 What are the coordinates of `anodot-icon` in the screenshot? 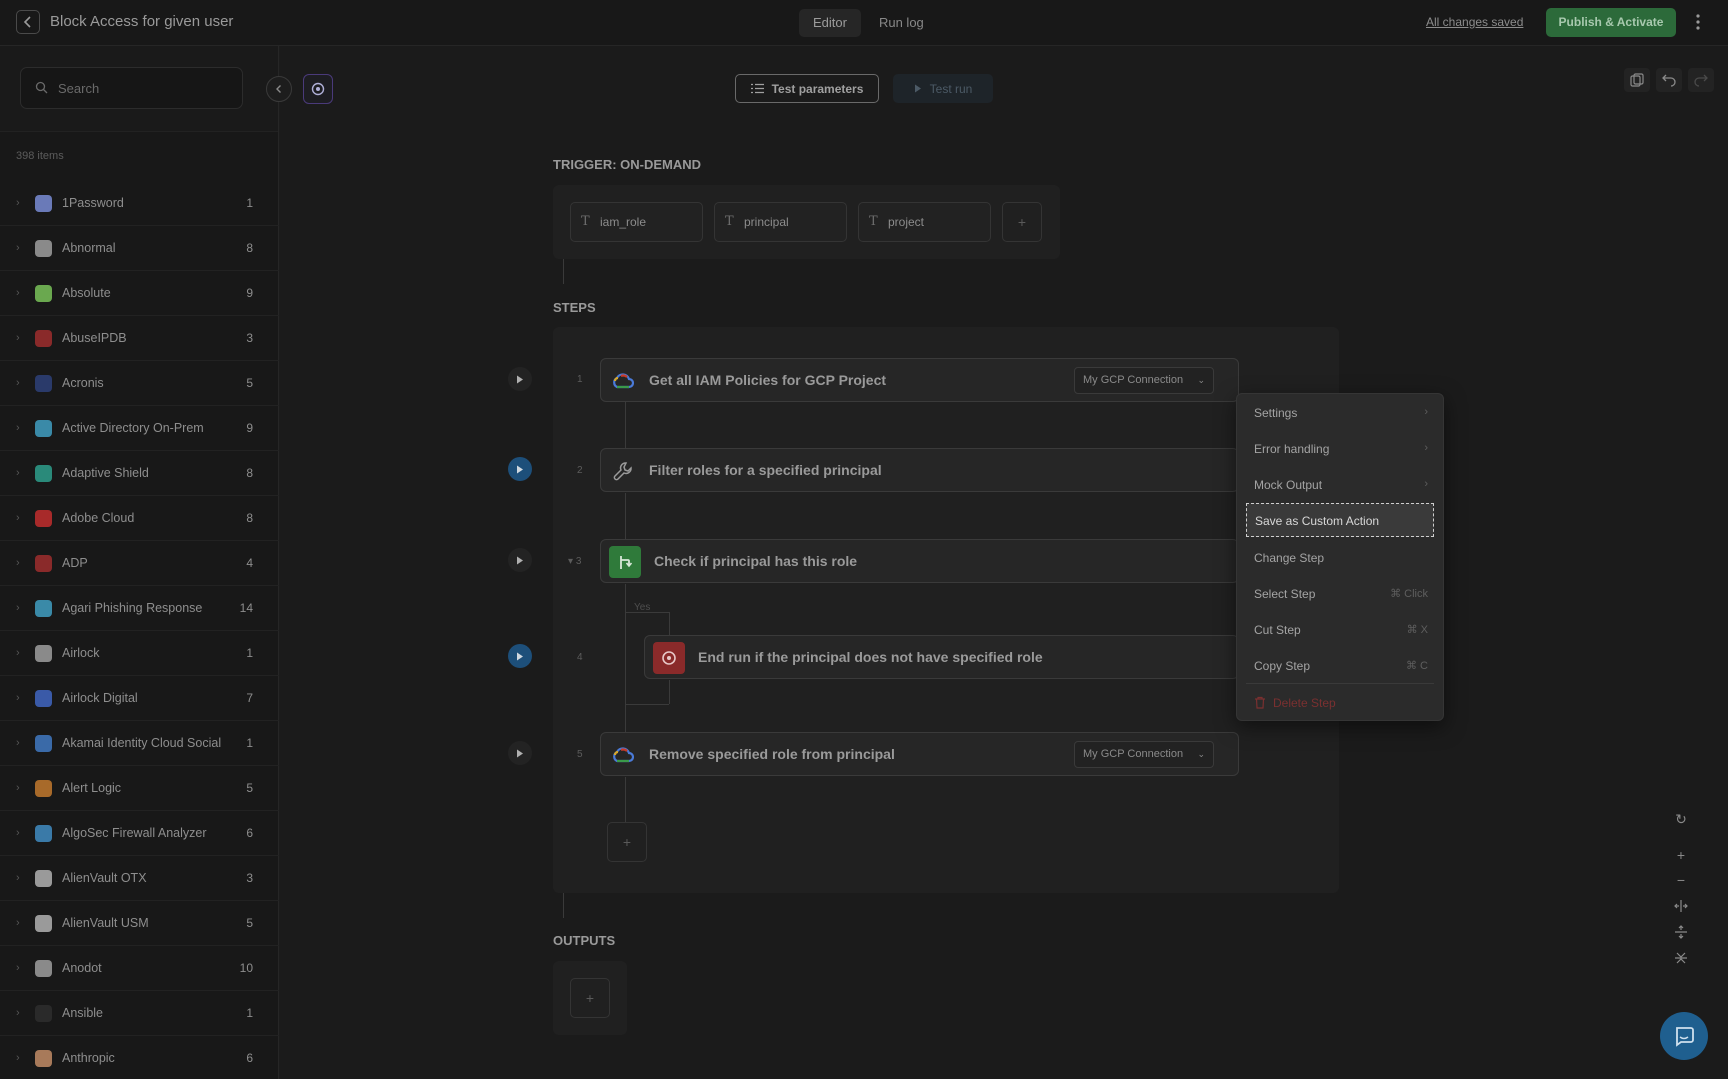 It's located at (43, 968).